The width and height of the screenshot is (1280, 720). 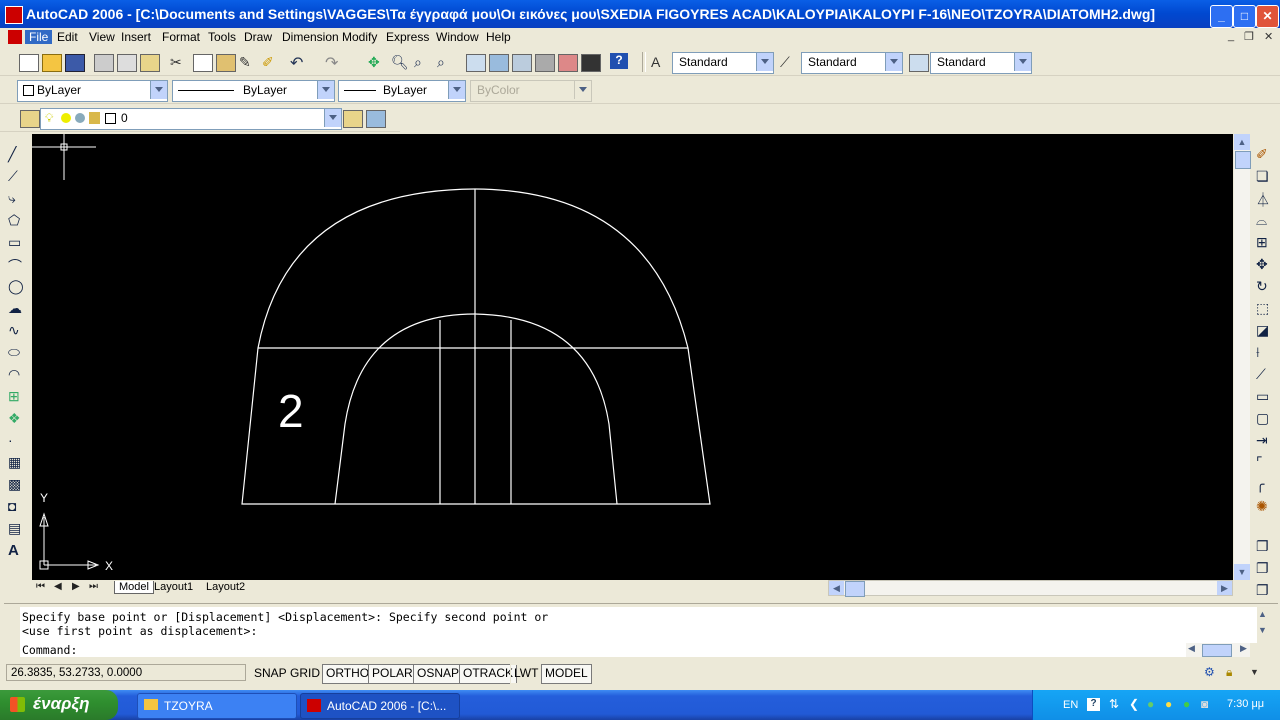 I want to click on ellipse-arc-icon: ◠, so click(x=16, y=374).